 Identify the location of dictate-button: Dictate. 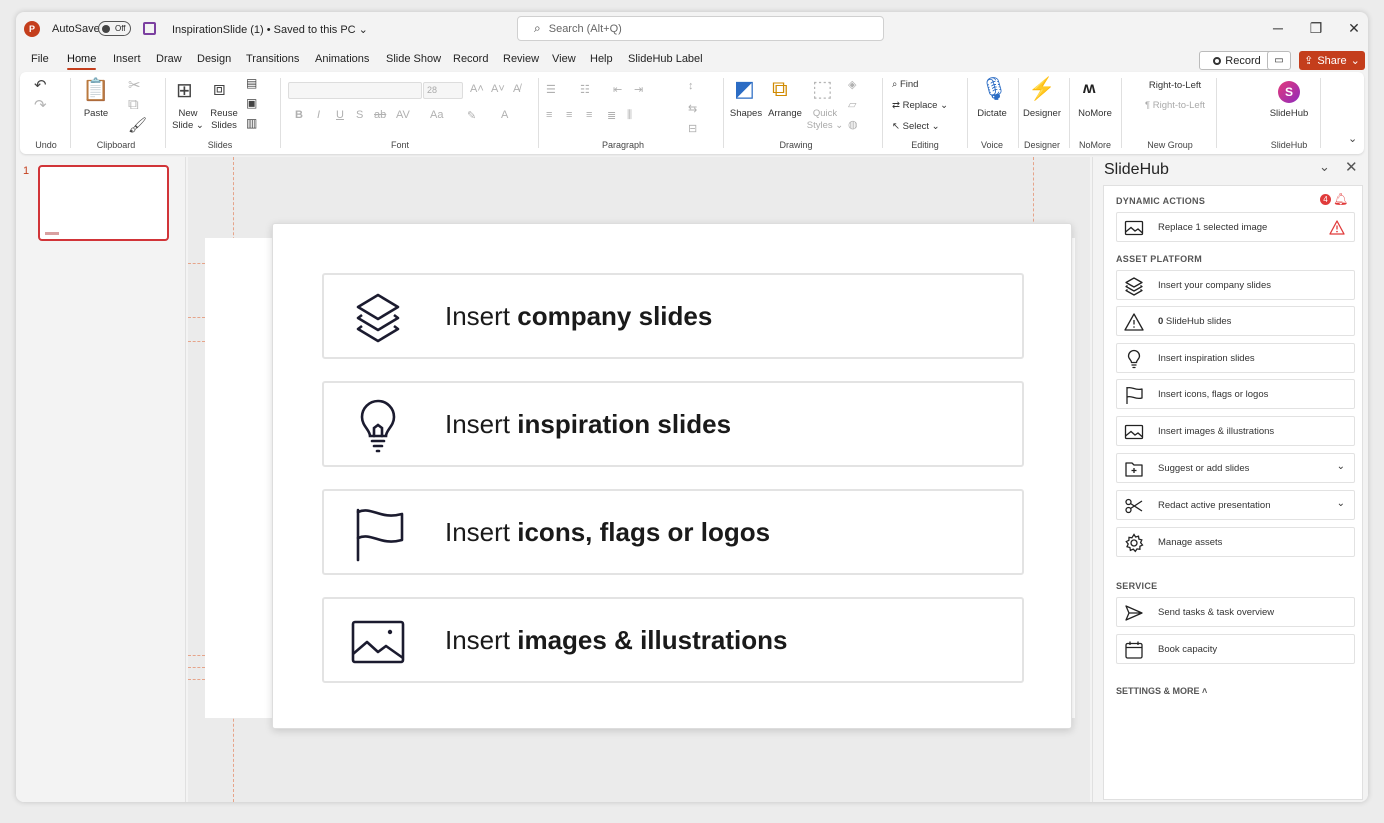
(992, 114).